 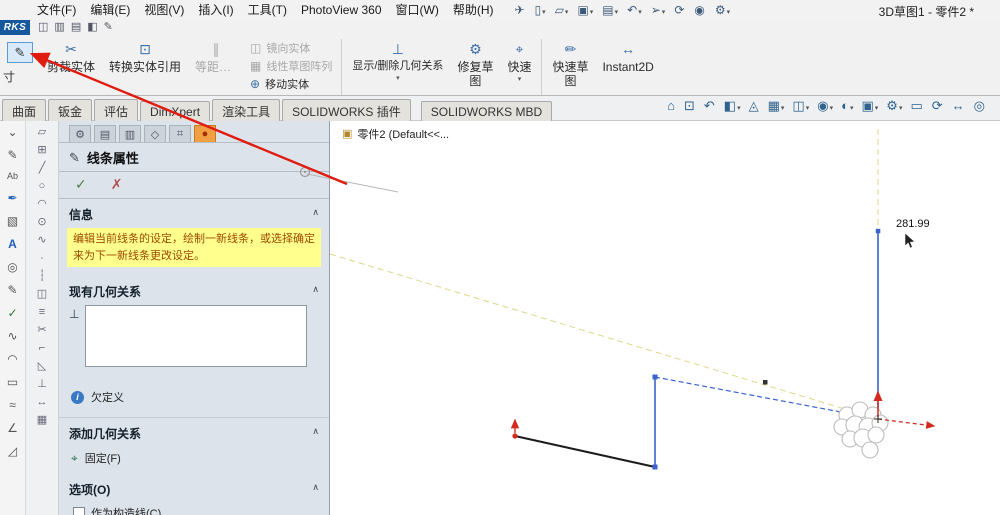 What do you see at coordinates (164, 10) in the screenshot?
I see `menu-item: 视图(V)` at bounding box center [164, 10].